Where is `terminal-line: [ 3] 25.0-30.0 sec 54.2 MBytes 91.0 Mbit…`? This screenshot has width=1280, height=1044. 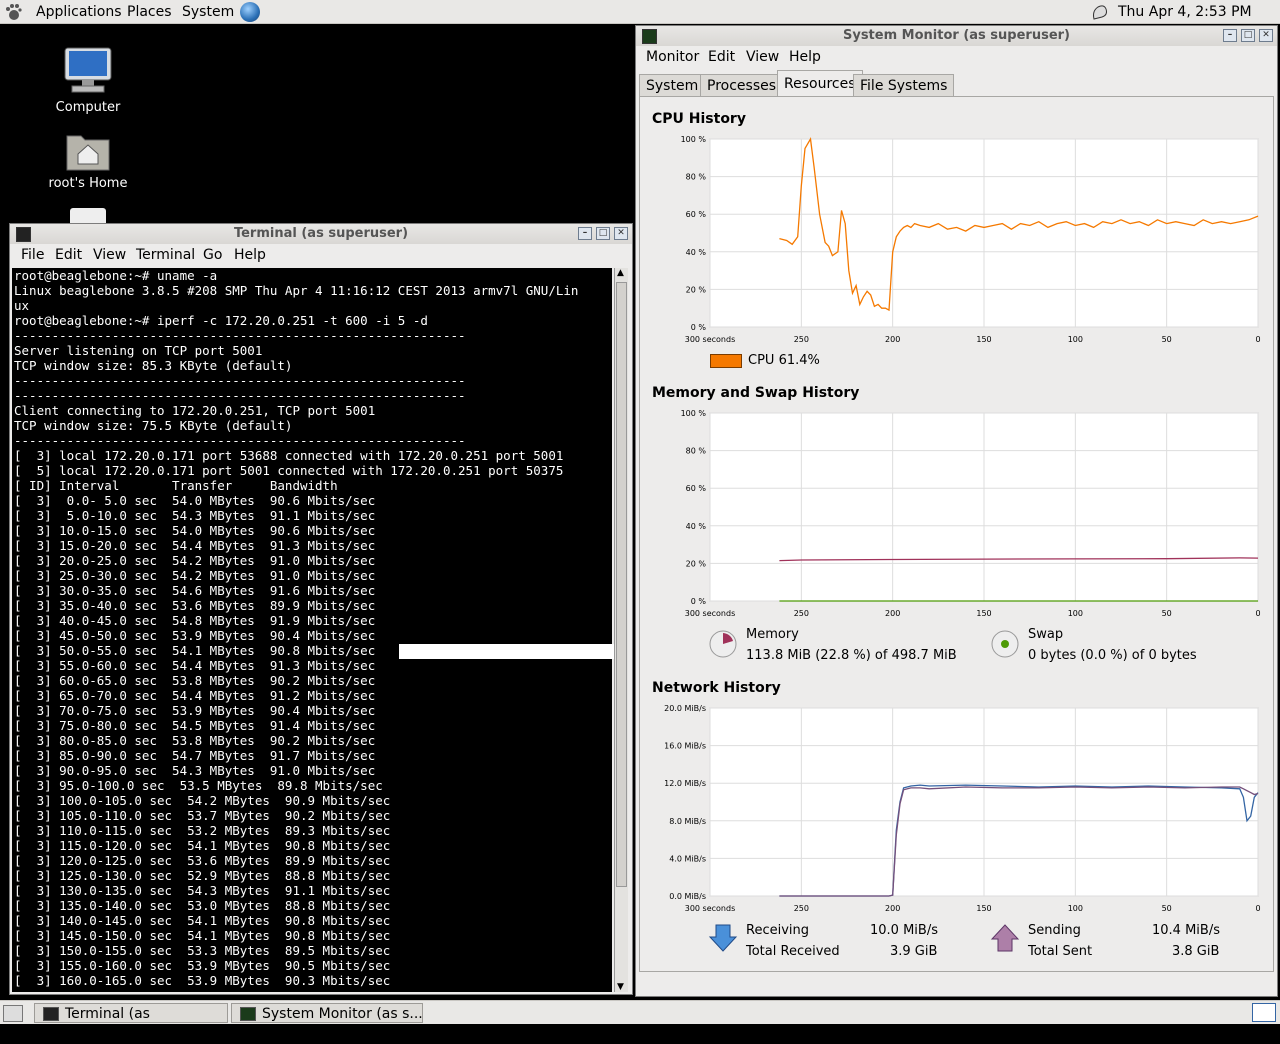 terminal-line: [ 3] 25.0-30.0 sec 54.2 MBytes 91.0 Mbit… is located at coordinates (195, 575).